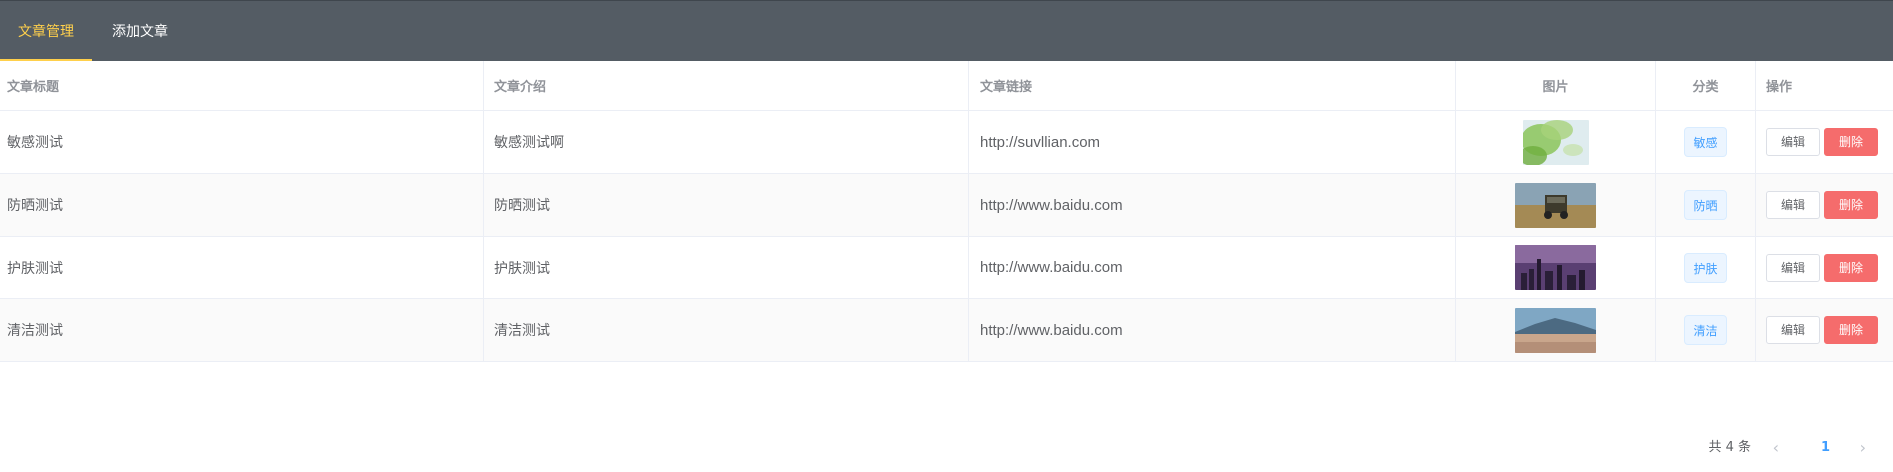 The width and height of the screenshot is (1893, 472). What do you see at coordinates (242, 142) in the screenshot?
I see `cell-title: 敏感测试` at bounding box center [242, 142].